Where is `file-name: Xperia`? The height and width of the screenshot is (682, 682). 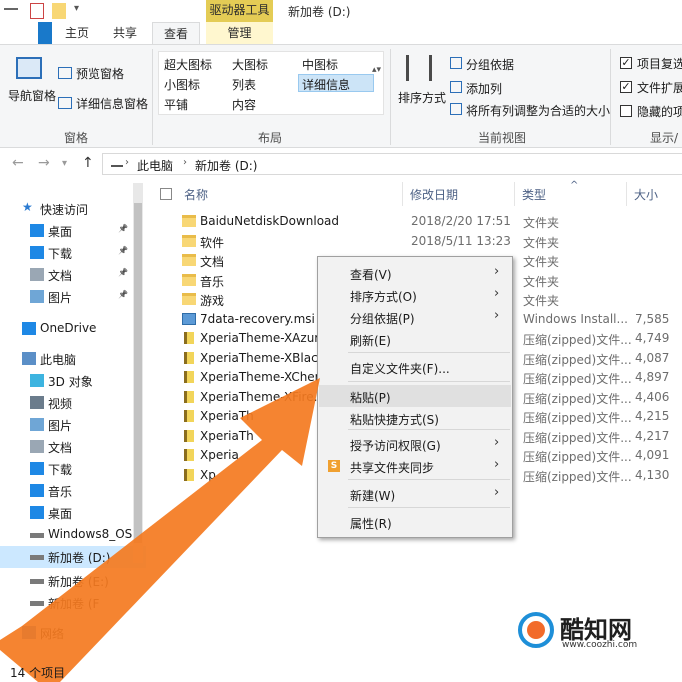
file-name: Xperia is located at coordinates (219, 455).